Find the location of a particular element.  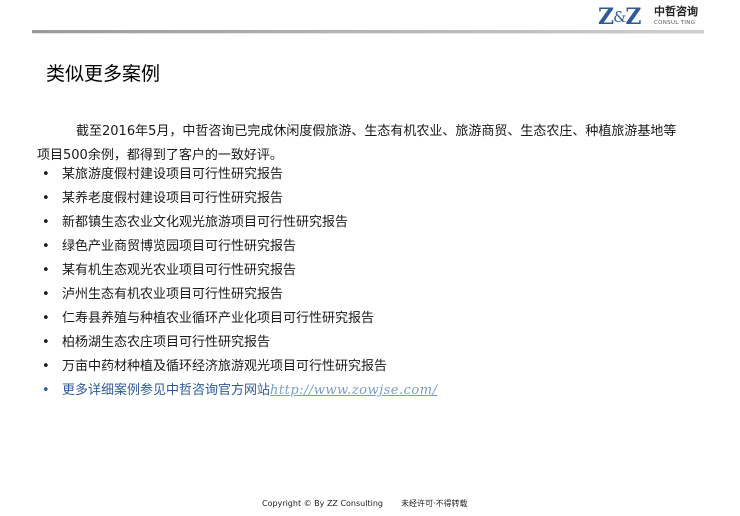

case-item: • 新都镇生态农业文化观光旅游项目可行性研究报告 is located at coordinates (214, 223).